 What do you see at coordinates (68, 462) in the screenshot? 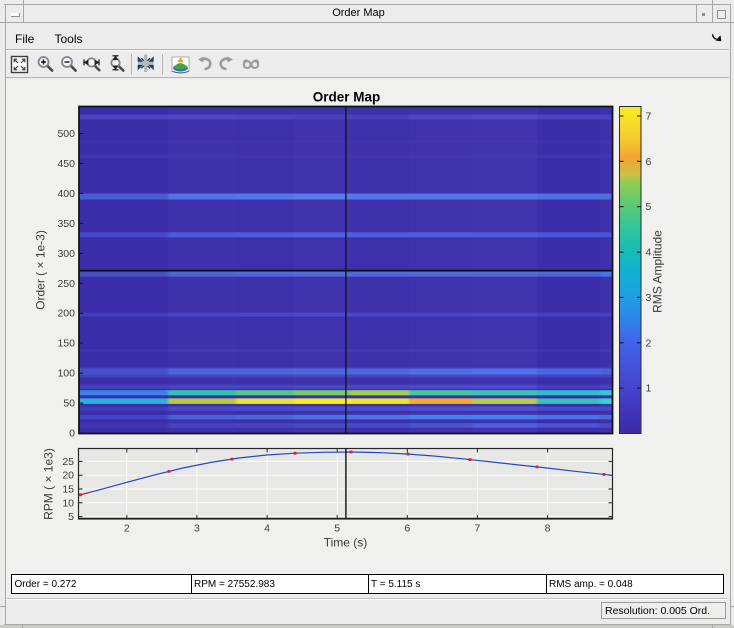
I see `svg-text: 25` at bounding box center [68, 462].